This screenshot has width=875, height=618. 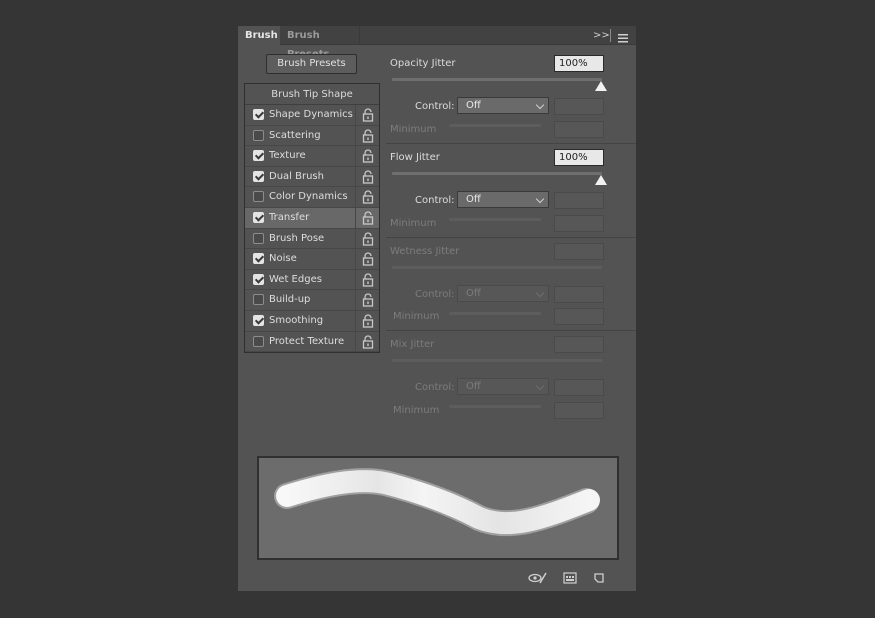 I want to click on opacity-jitter-slider, so click(x=497, y=79).